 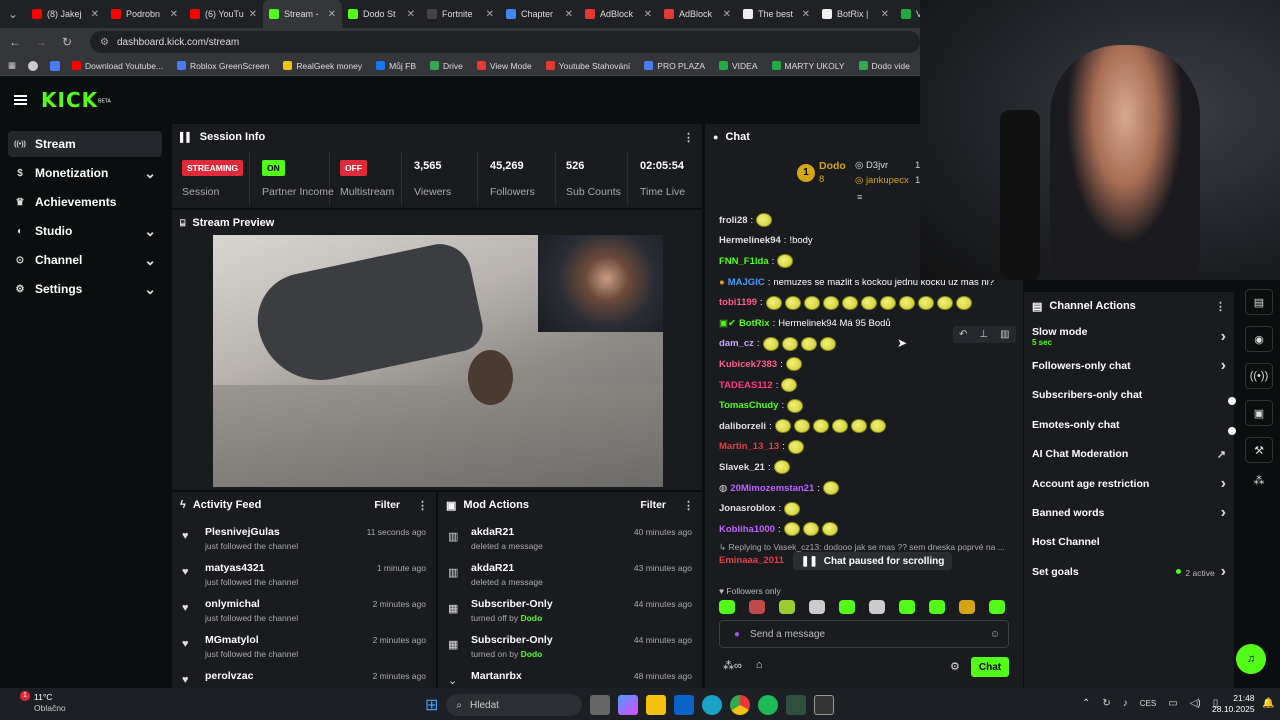 I want to click on browser-tab: Fortnite ✕, so click(x=460, y=14).